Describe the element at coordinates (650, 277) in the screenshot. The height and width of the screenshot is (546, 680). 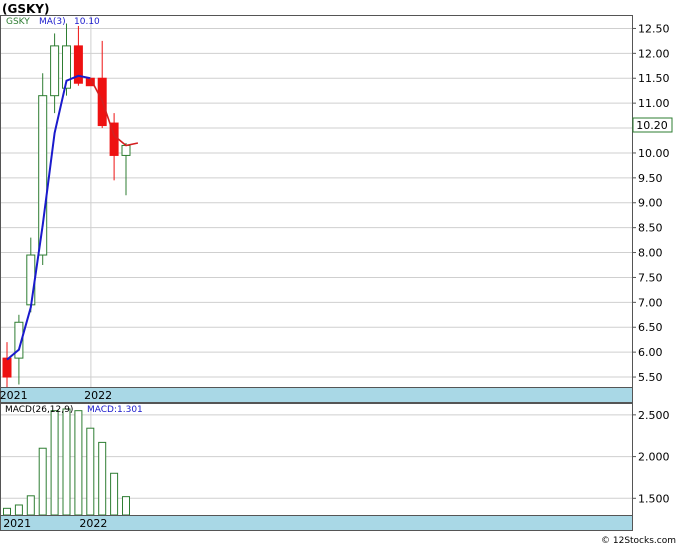
I see `price-tick-label: 7.50` at that location.